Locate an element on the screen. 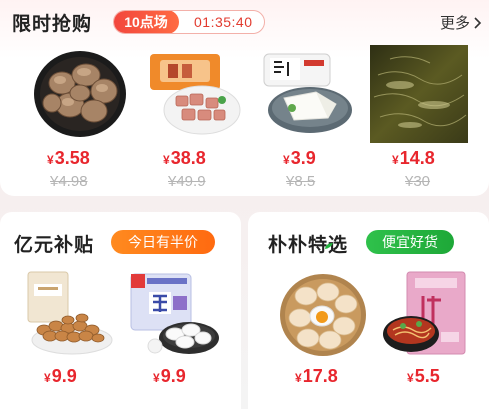 This screenshot has height=409, width=489. product-price: ¥38.8 is located at coordinates (184, 158).